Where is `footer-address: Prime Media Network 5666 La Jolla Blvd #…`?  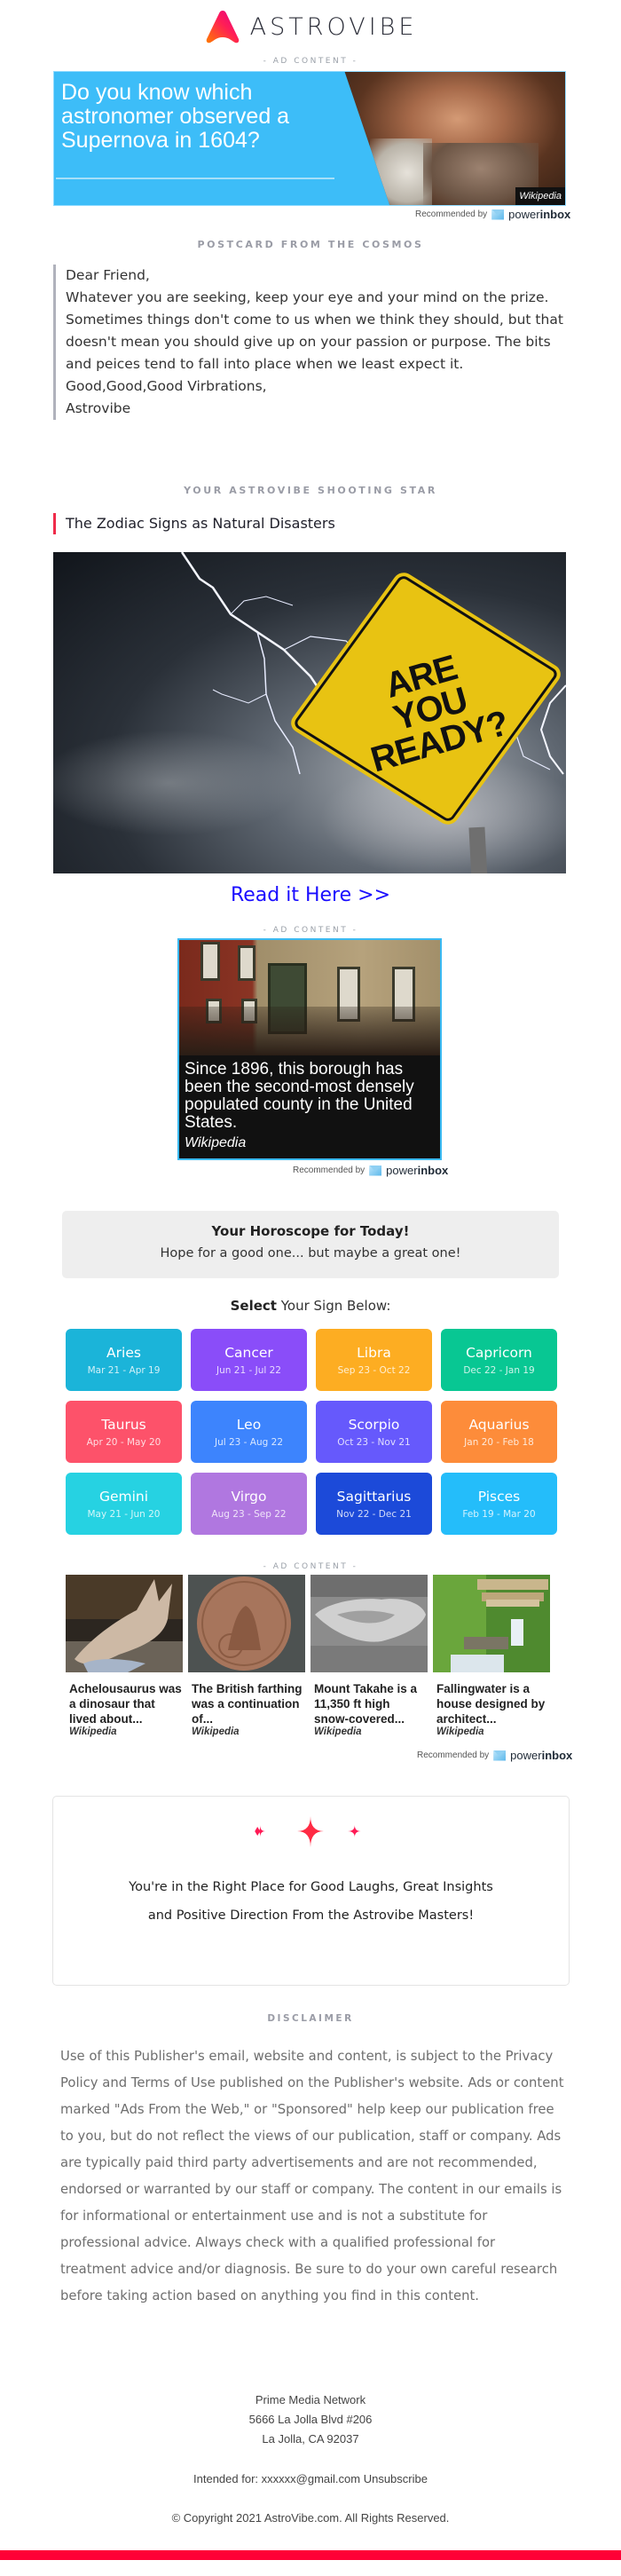
footer-address: Prime Media Network 5666 La Jolla Blvd #… is located at coordinates (310, 2419).